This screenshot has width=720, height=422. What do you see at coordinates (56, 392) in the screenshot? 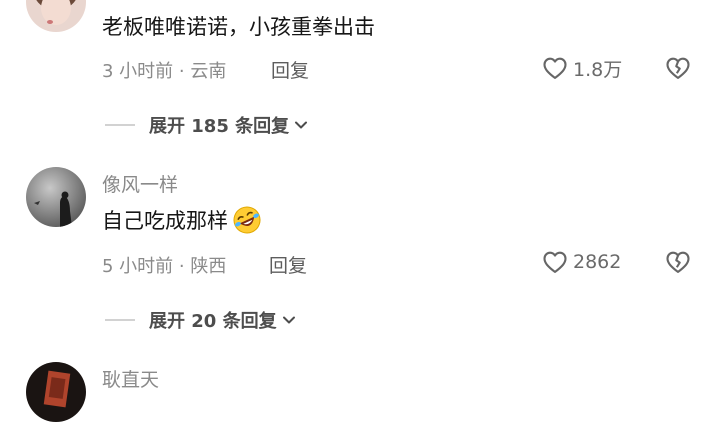
I see `avatar` at bounding box center [56, 392].